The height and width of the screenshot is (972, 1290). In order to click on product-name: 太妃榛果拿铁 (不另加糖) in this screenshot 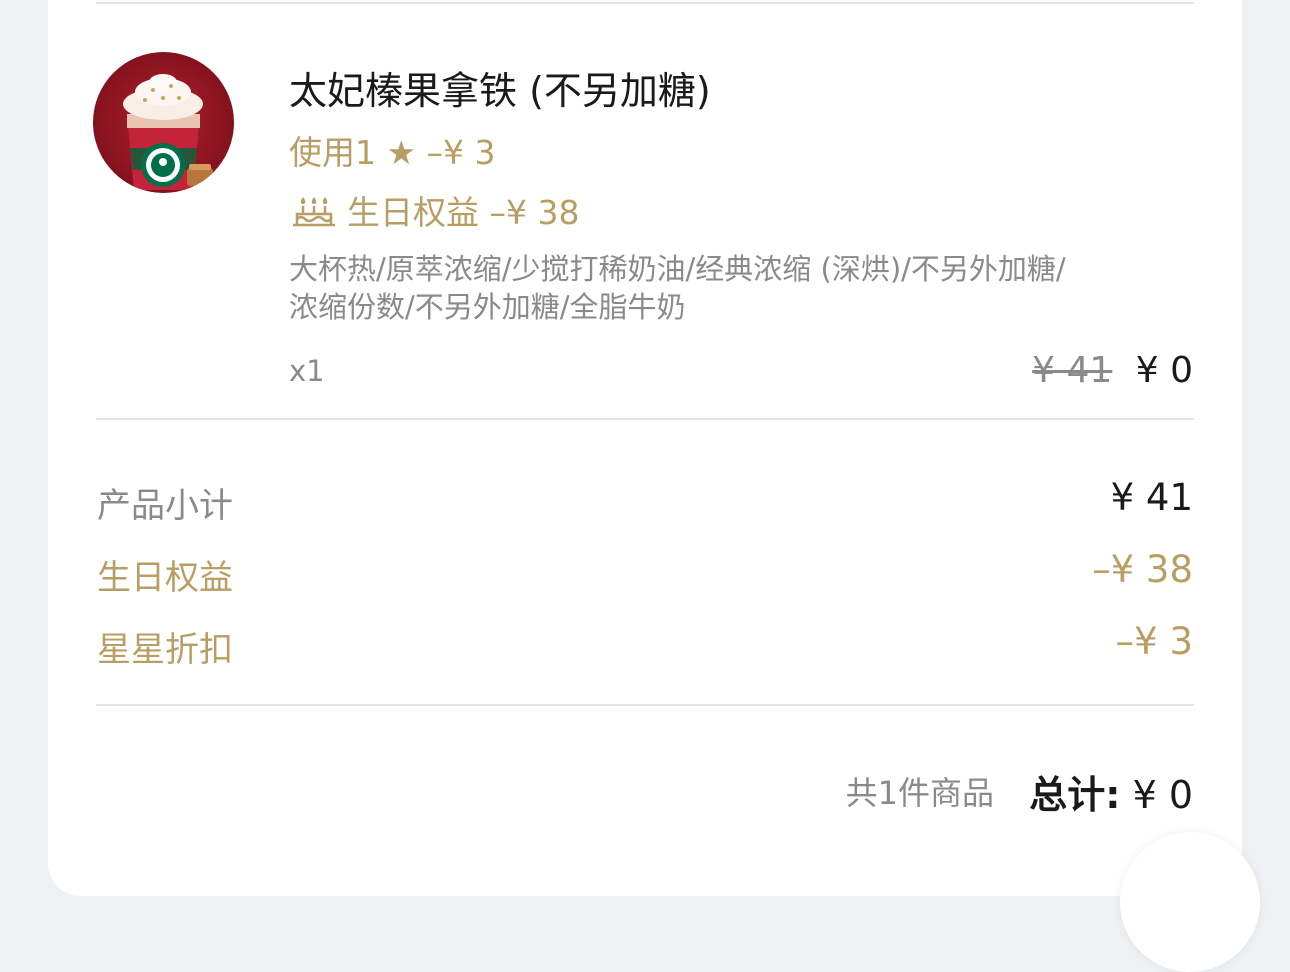, I will do `click(500, 91)`.